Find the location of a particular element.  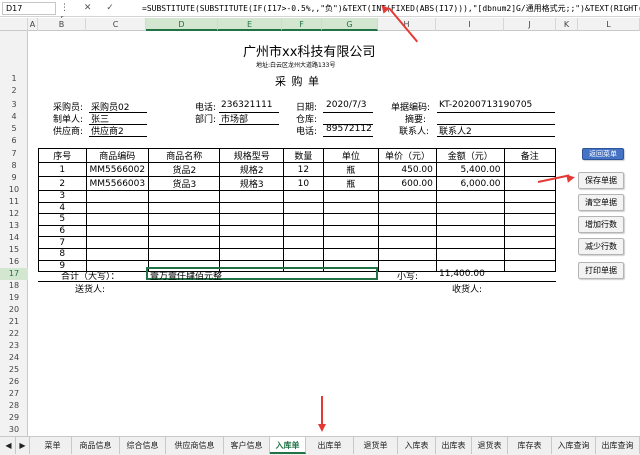

row-header: 25 is located at coordinates (14, 370).